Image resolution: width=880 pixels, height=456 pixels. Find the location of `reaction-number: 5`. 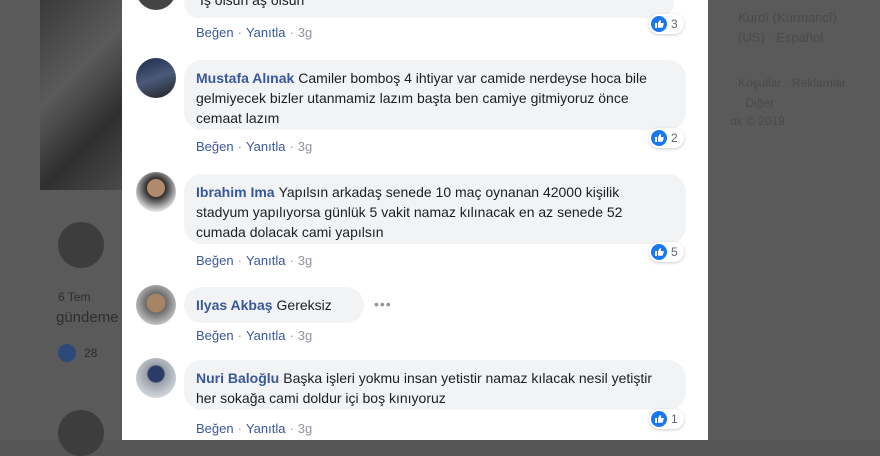

reaction-number: 5 is located at coordinates (674, 252).